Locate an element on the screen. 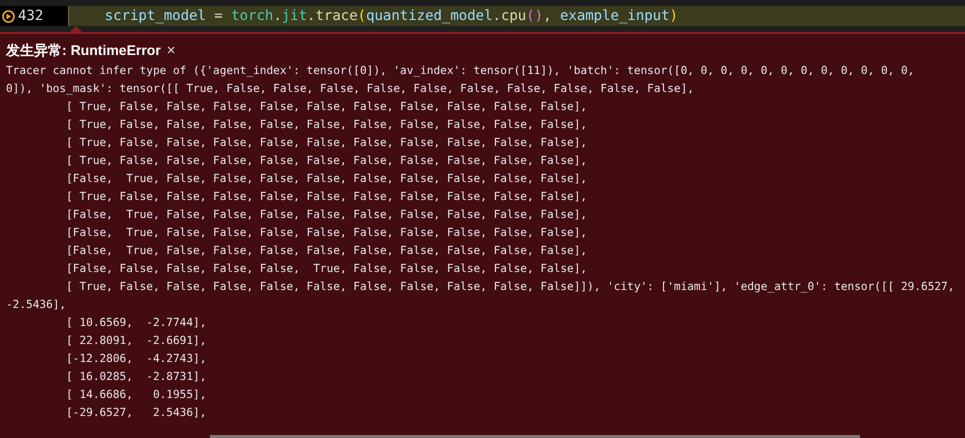 The height and width of the screenshot is (438, 965). exception-title: 发生异常: RuntimeError is located at coordinates (83, 50).